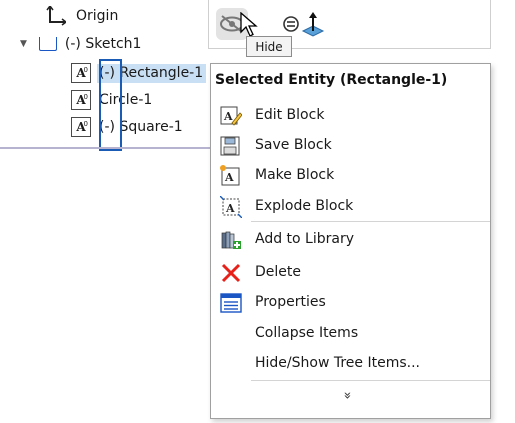 The height and width of the screenshot is (423, 515). I want to click on mouse-cursor-icon, so click(249, 24).